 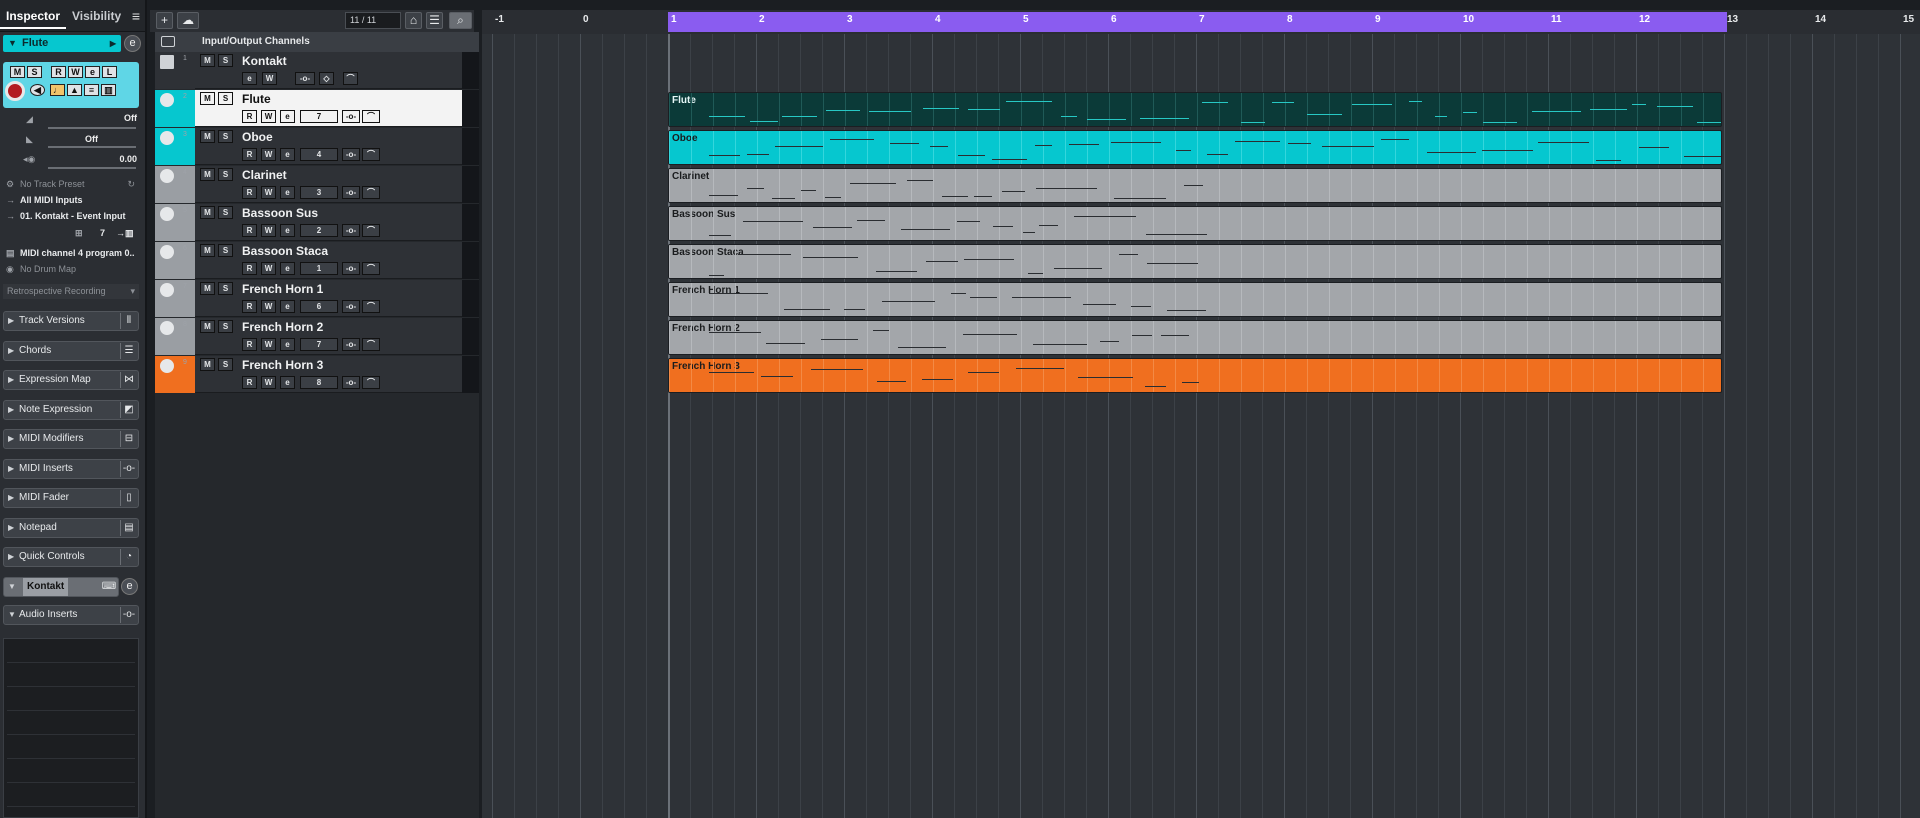 I want to click on quick-controls-icon: ◔, so click(x=128, y=557).